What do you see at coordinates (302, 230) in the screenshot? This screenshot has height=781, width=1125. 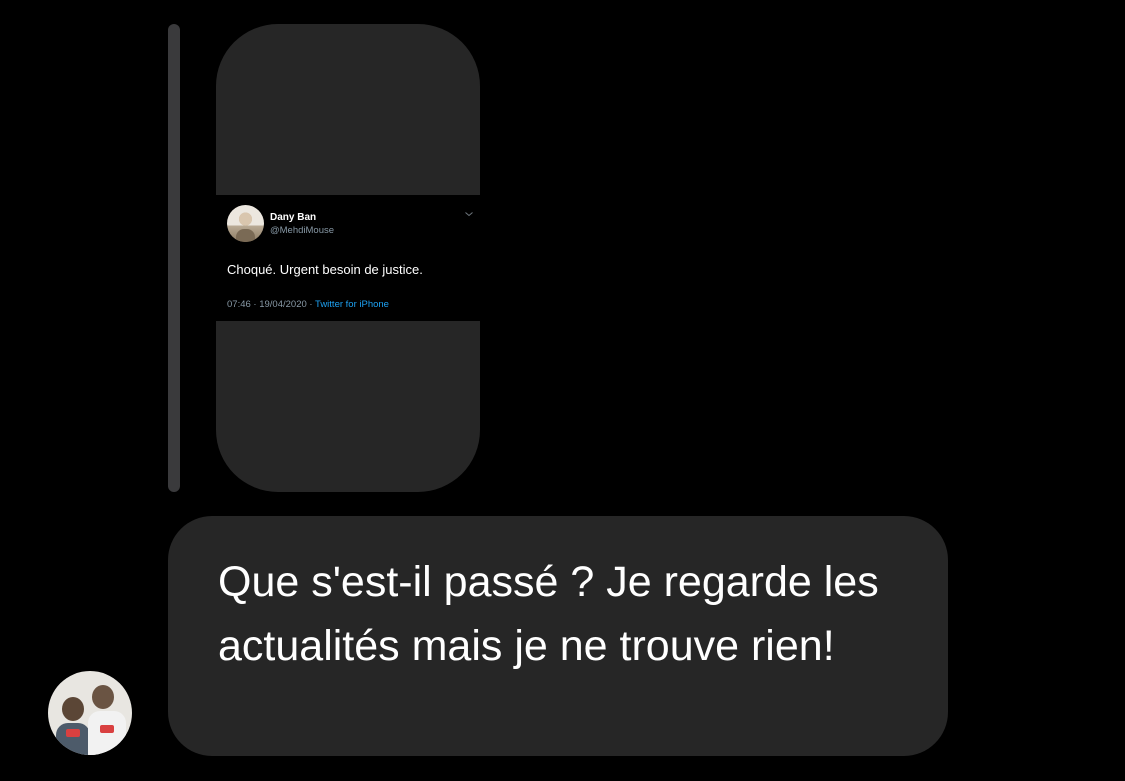 I see `tweet-author-handle: @MehdiMouse` at bounding box center [302, 230].